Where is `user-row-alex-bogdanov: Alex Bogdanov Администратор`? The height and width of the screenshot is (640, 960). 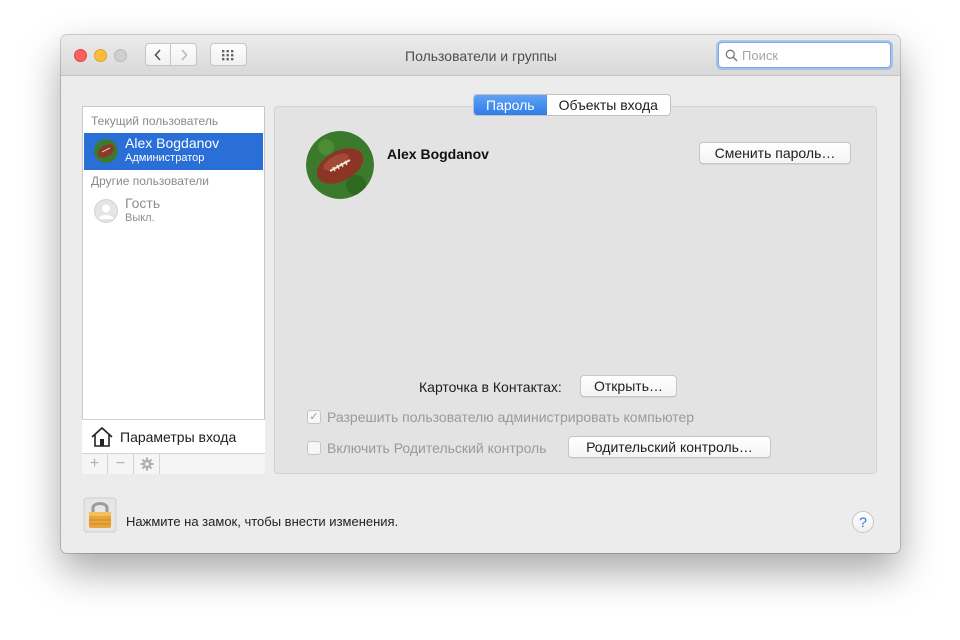
user-row-alex-bogdanov: Alex Bogdanov Администратор is located at coordinates (173, 151).